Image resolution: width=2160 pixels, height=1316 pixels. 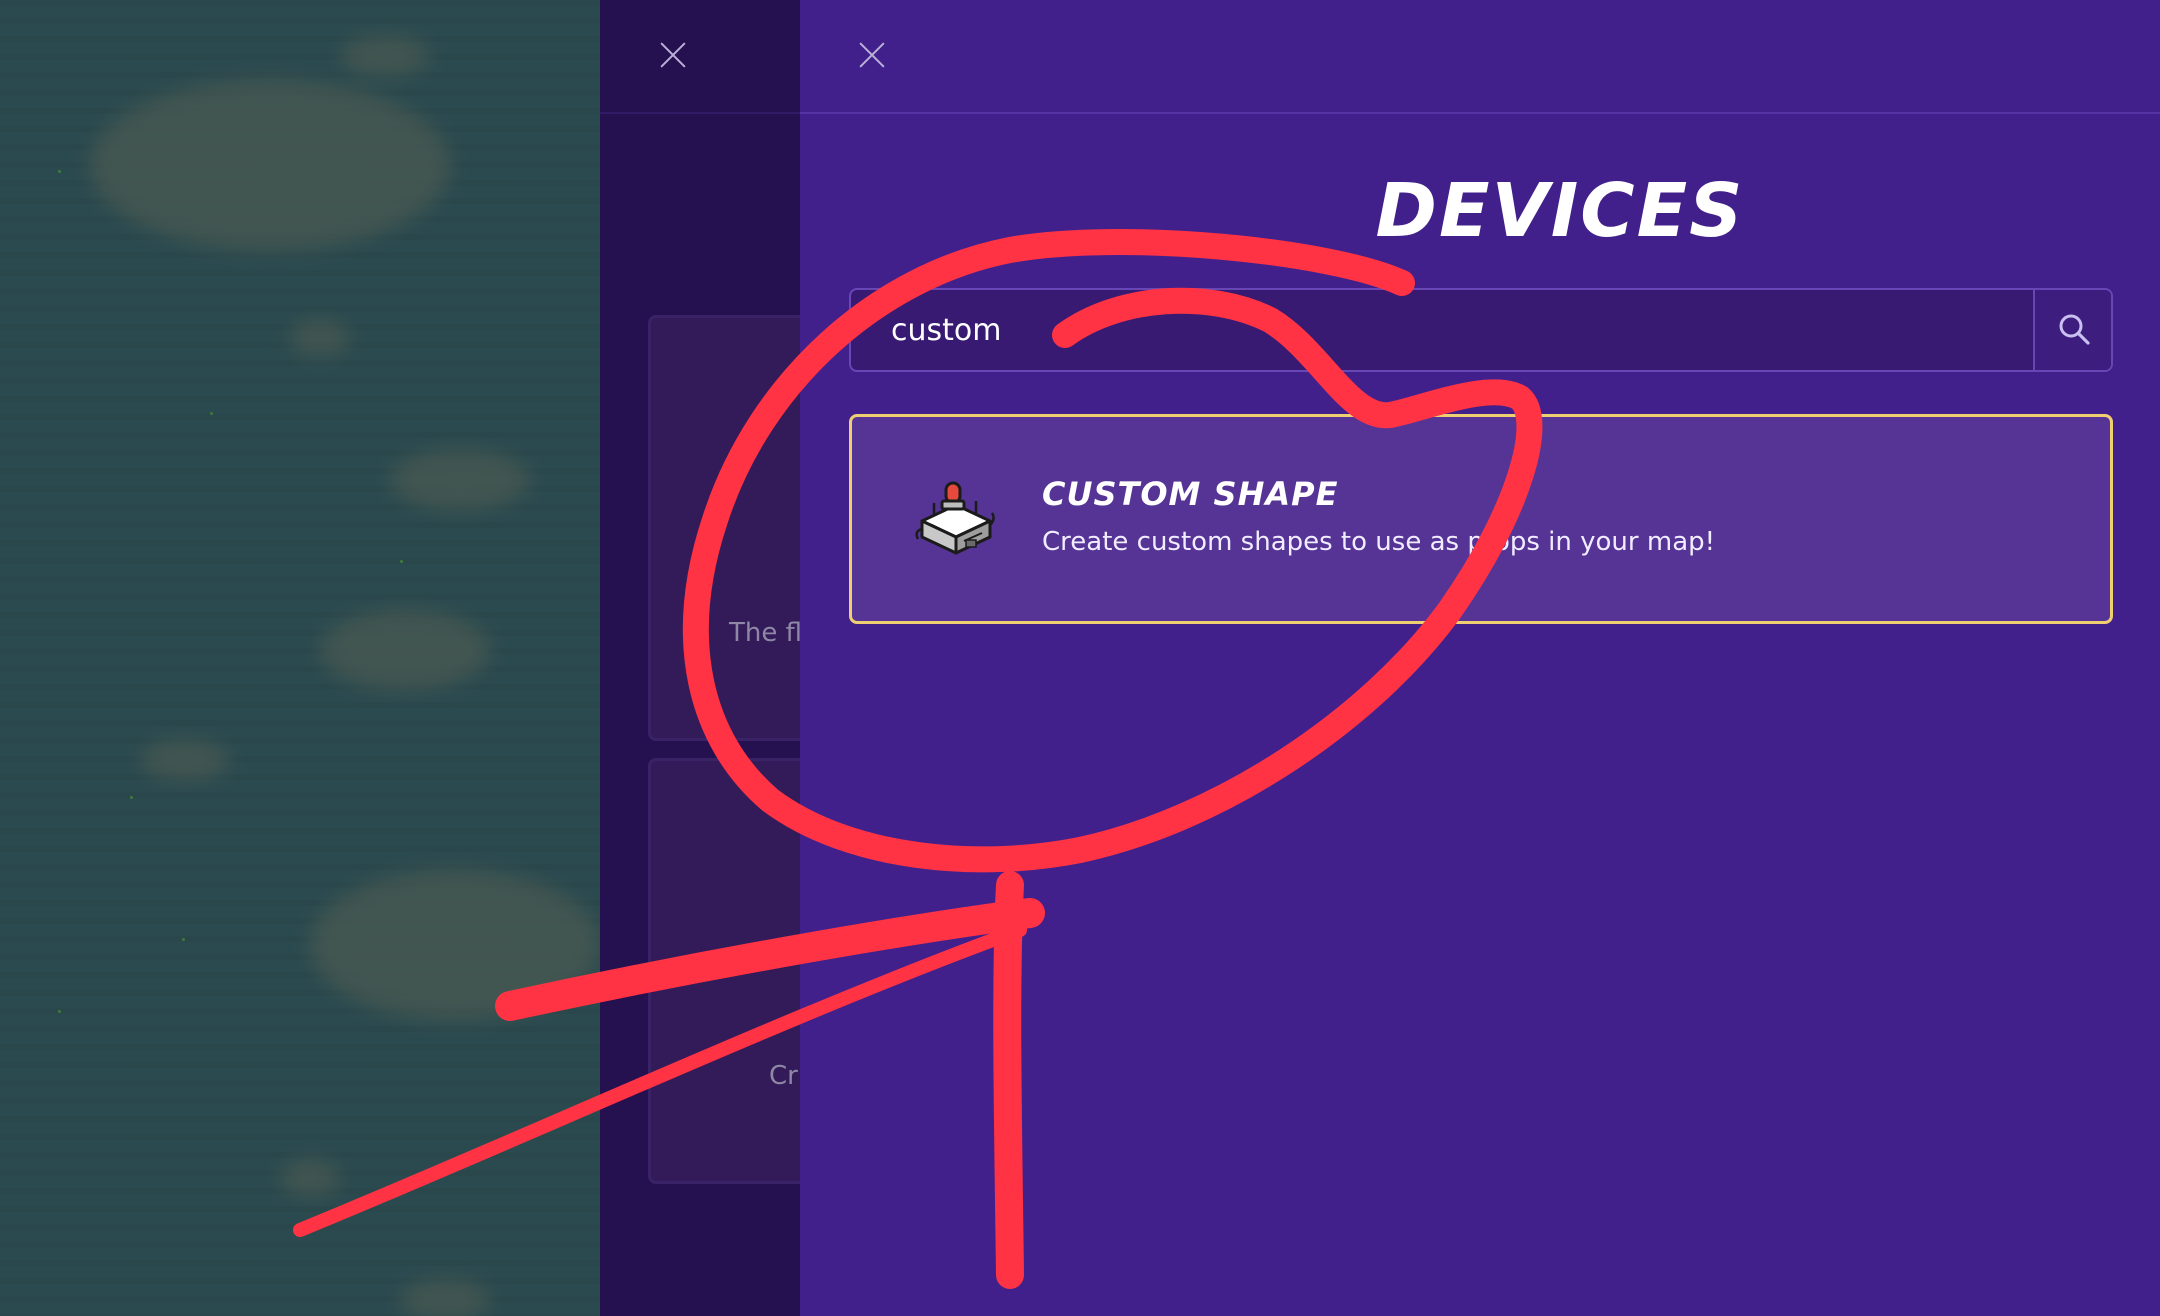 I want to click on underlying-drawer-header, so click(x=700, y=57).